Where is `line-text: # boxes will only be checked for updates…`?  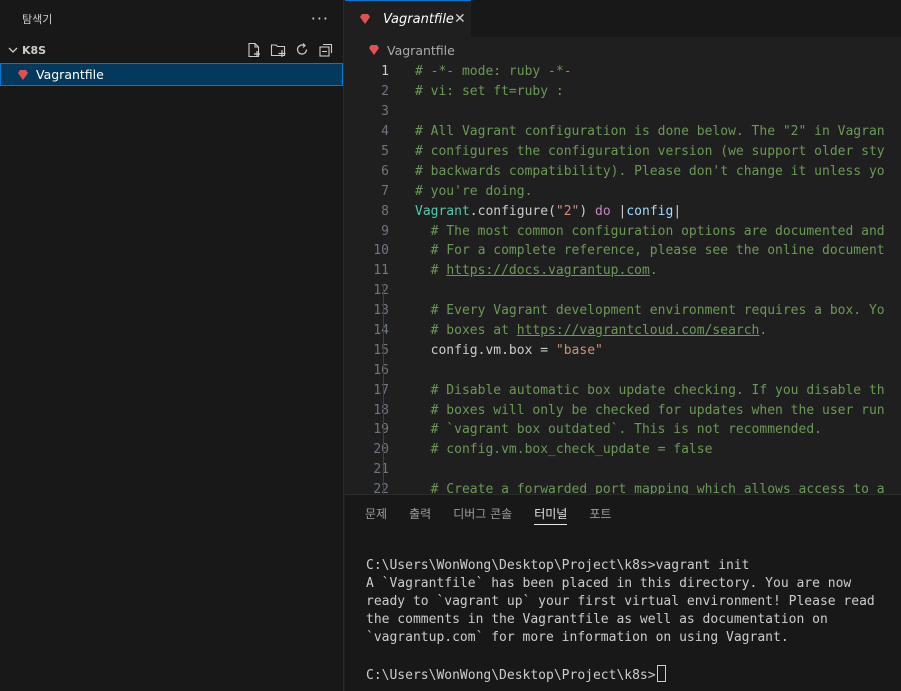
line-text: # boxes will only be checked for updates… is located at coordinates (637, 410).